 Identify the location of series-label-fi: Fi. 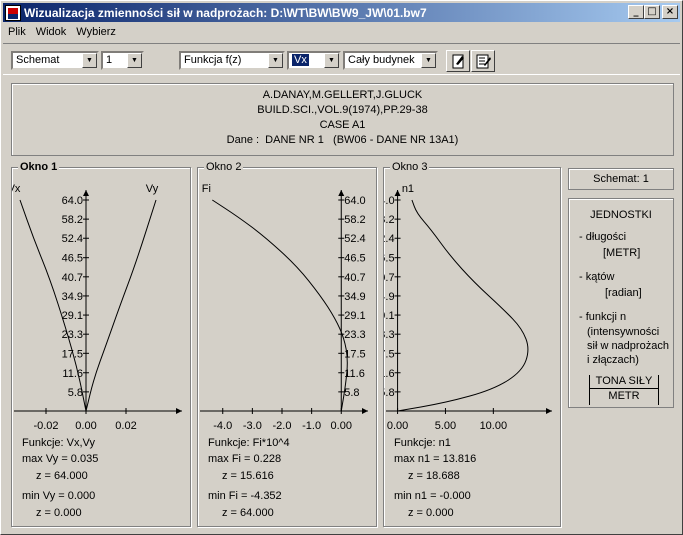
(206, 189).